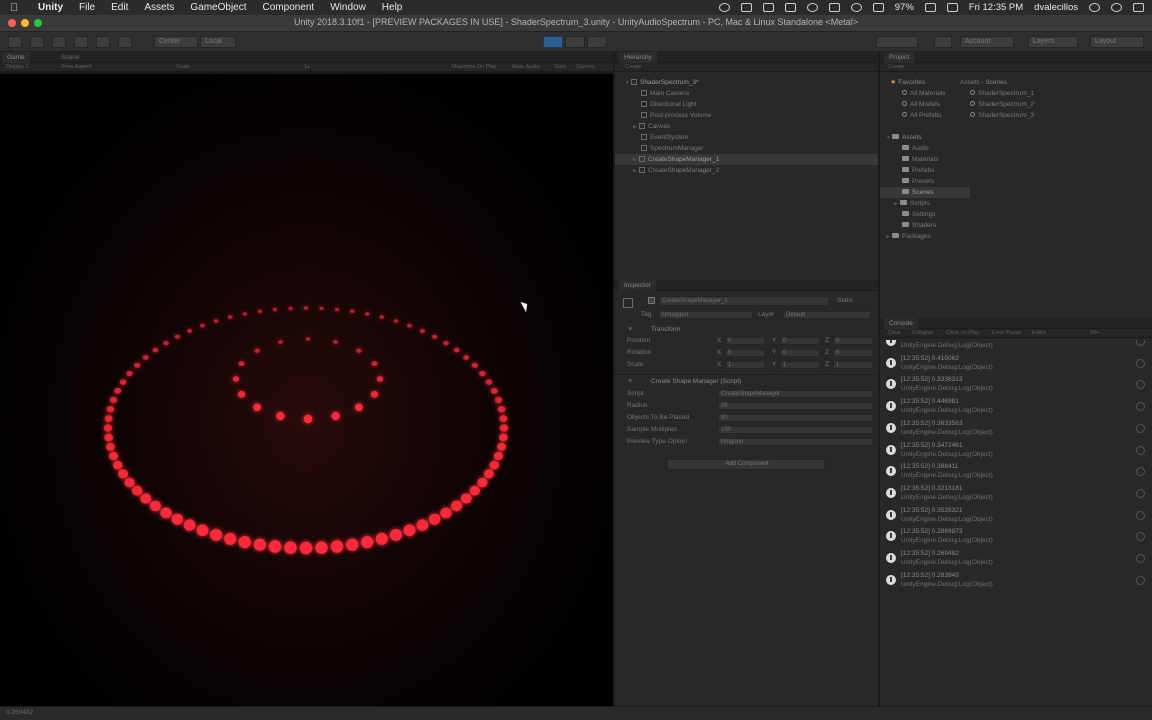 The width and height of the screenshot is (1152, 720). I want to click on folder-shaders: Shaders, so click(925, 225).